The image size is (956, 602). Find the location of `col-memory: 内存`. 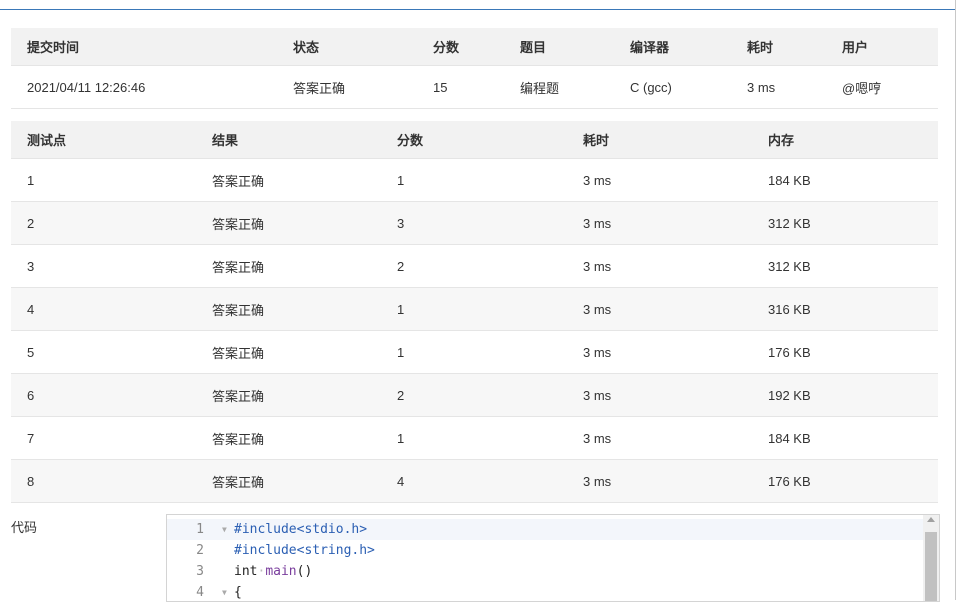

col-memory: 内存 is located at coordinates (845, 140).